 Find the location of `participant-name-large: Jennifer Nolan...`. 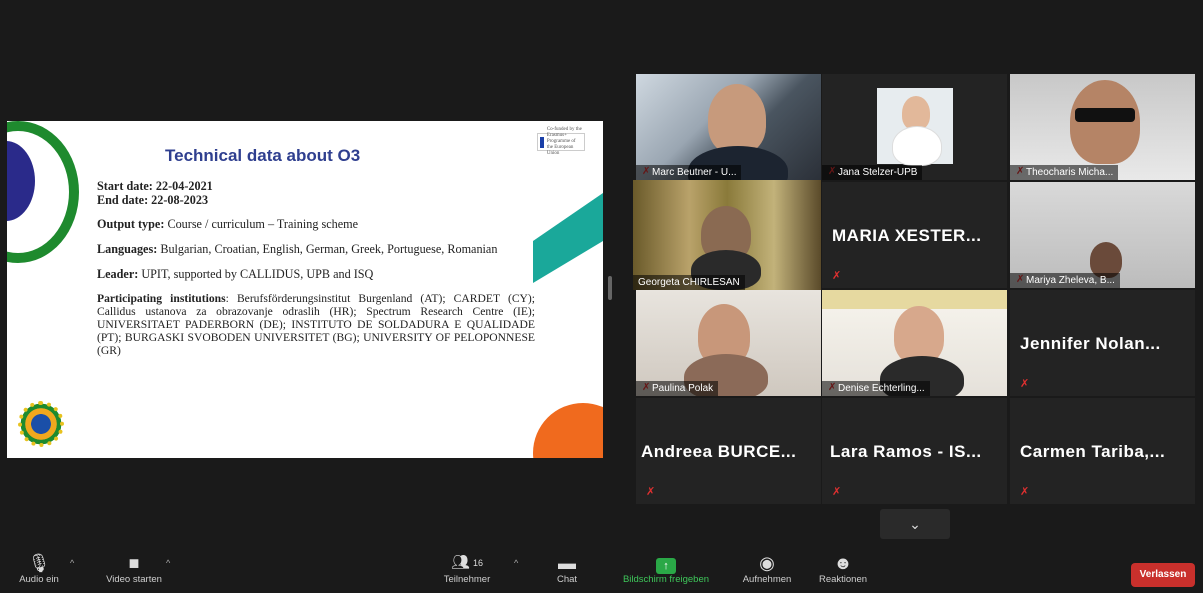

participant-name-large: Jennifer Nolan... is located at coordinates (1090, 343).